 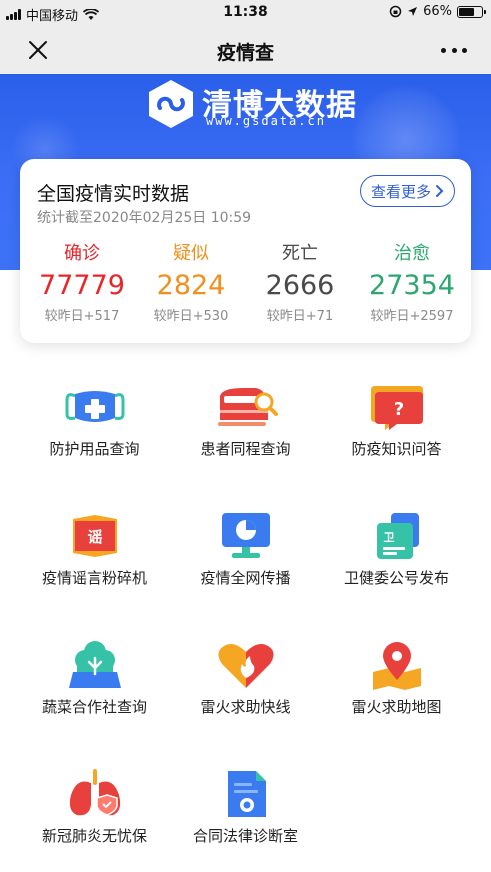 What do you see at coordinates (94, 427) in the screenshot?
I see `service-mask-query: 防护用品查询` at bounding box center [94, 427].